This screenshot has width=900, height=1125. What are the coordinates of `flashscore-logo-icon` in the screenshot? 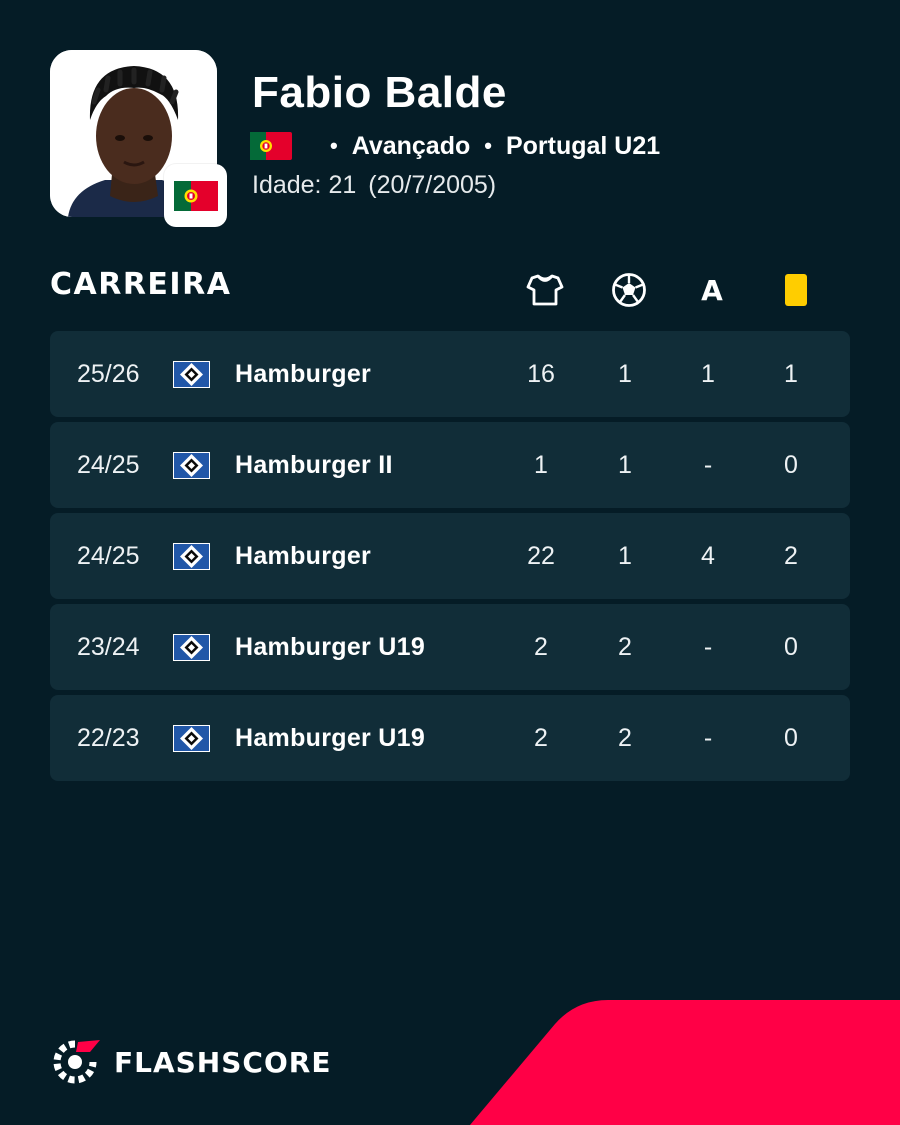 It's located at (76, 1062).